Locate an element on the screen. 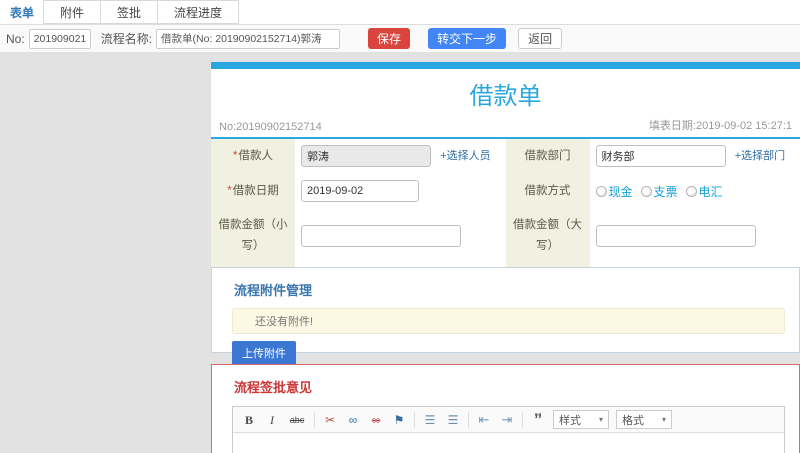 This screenshot has height=453, width=800. save-button: 保存 is located at coordinates (389, 38).